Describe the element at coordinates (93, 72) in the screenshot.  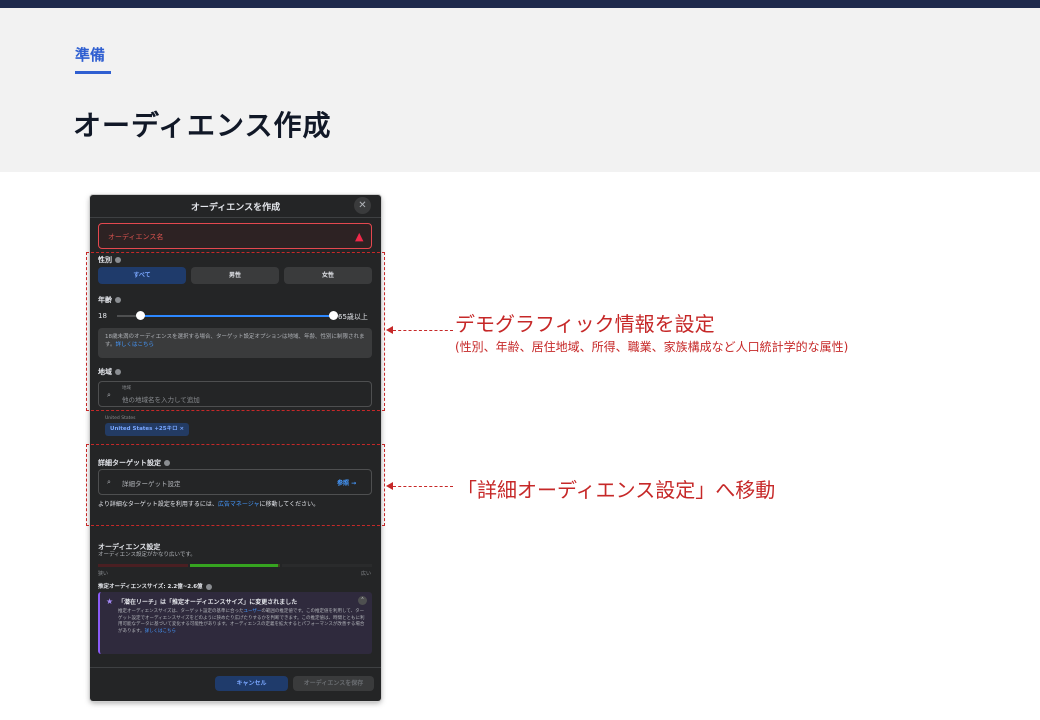
I see `section-underline` at that location.